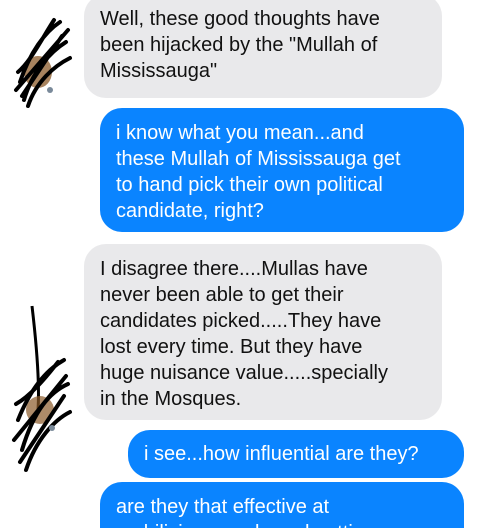 The image size is (500, 528). Describe the element at coordinates (296, 454) in the screenshot. I see `message-bubble-outgoing: i see...how influential are they?` at that location.